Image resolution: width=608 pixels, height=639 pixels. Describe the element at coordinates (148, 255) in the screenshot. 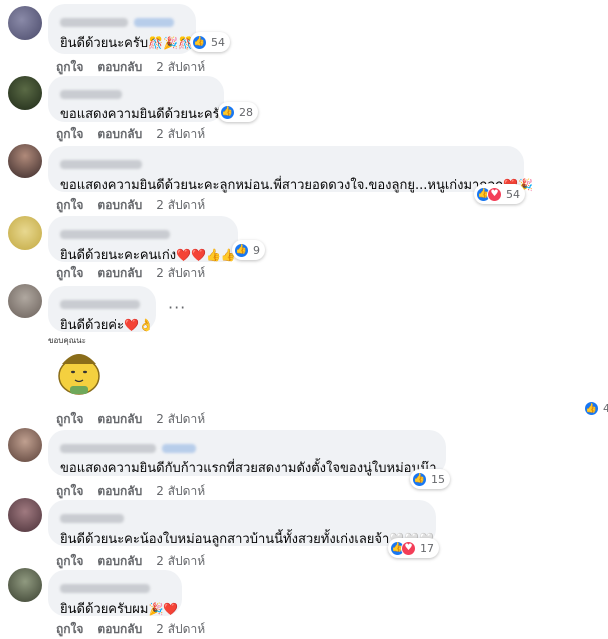

I see `comment-text: ยินดีด้วยนะคะคนเก่ง❤️❤️👍👍` at that location.